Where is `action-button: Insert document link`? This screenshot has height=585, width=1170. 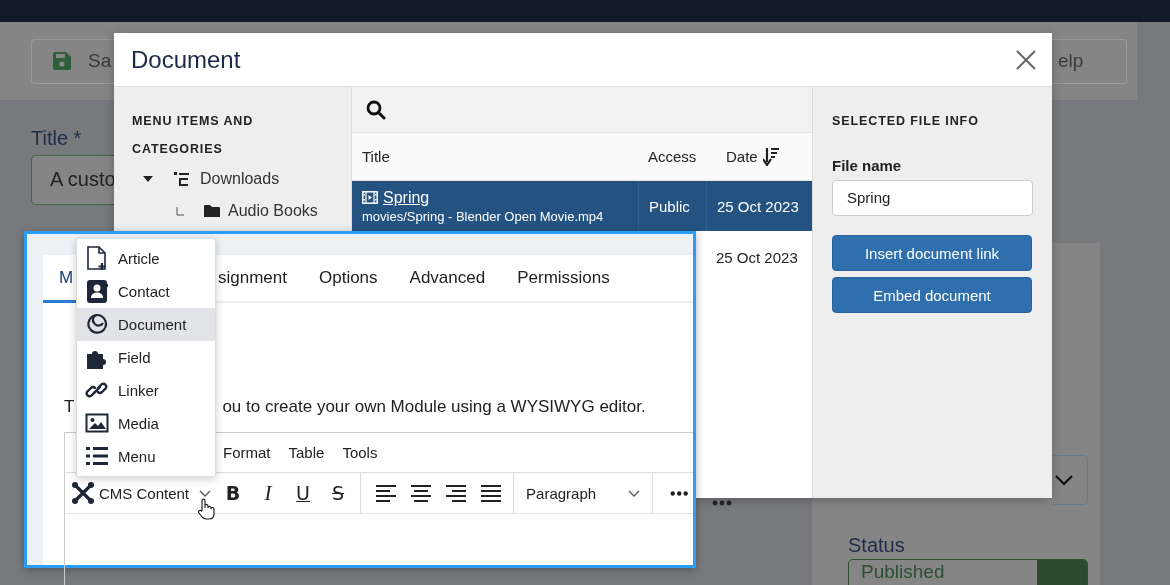 action-button: Insert document link is located at coordinates (932, 253).